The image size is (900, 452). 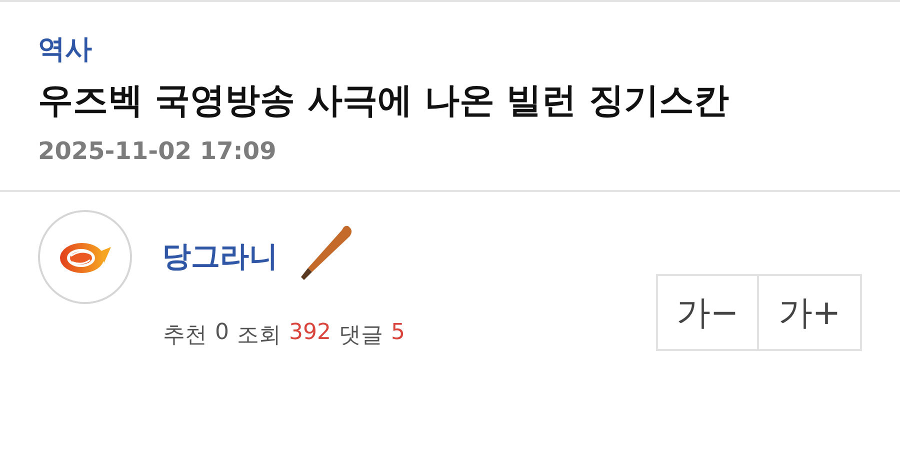 What do you see at coordinates (361, 336) in the screenshot?
I see `stat-label: 댓글` at bounding box center [361, 336].